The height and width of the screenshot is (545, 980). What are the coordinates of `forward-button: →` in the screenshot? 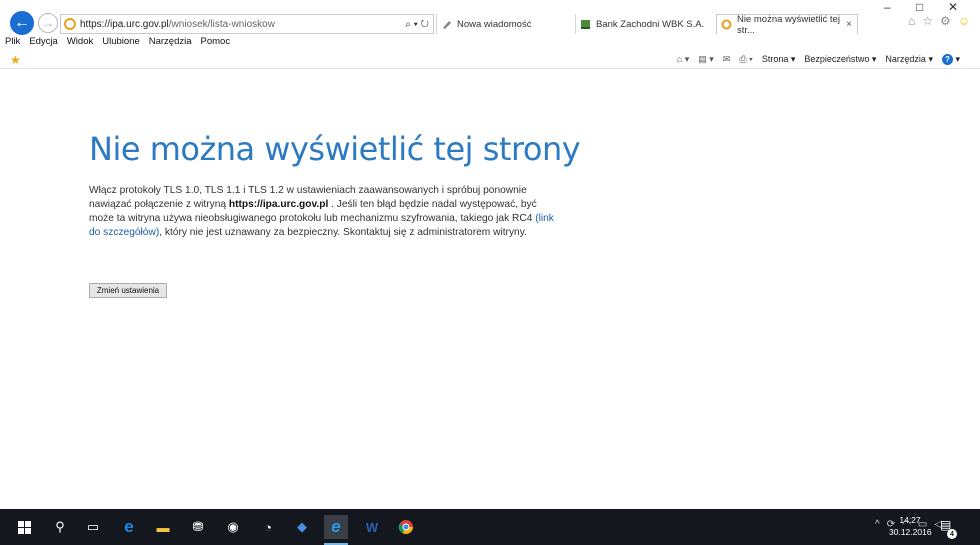 It's located at (48, 23).